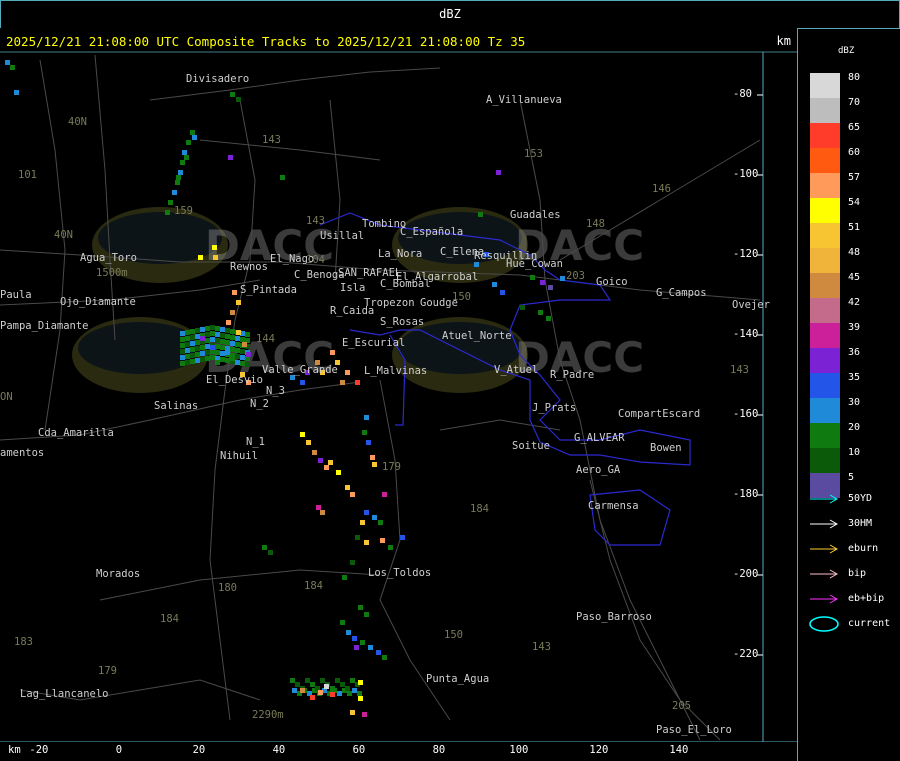  I want to click on legend-value: 30, so click(854, 402).